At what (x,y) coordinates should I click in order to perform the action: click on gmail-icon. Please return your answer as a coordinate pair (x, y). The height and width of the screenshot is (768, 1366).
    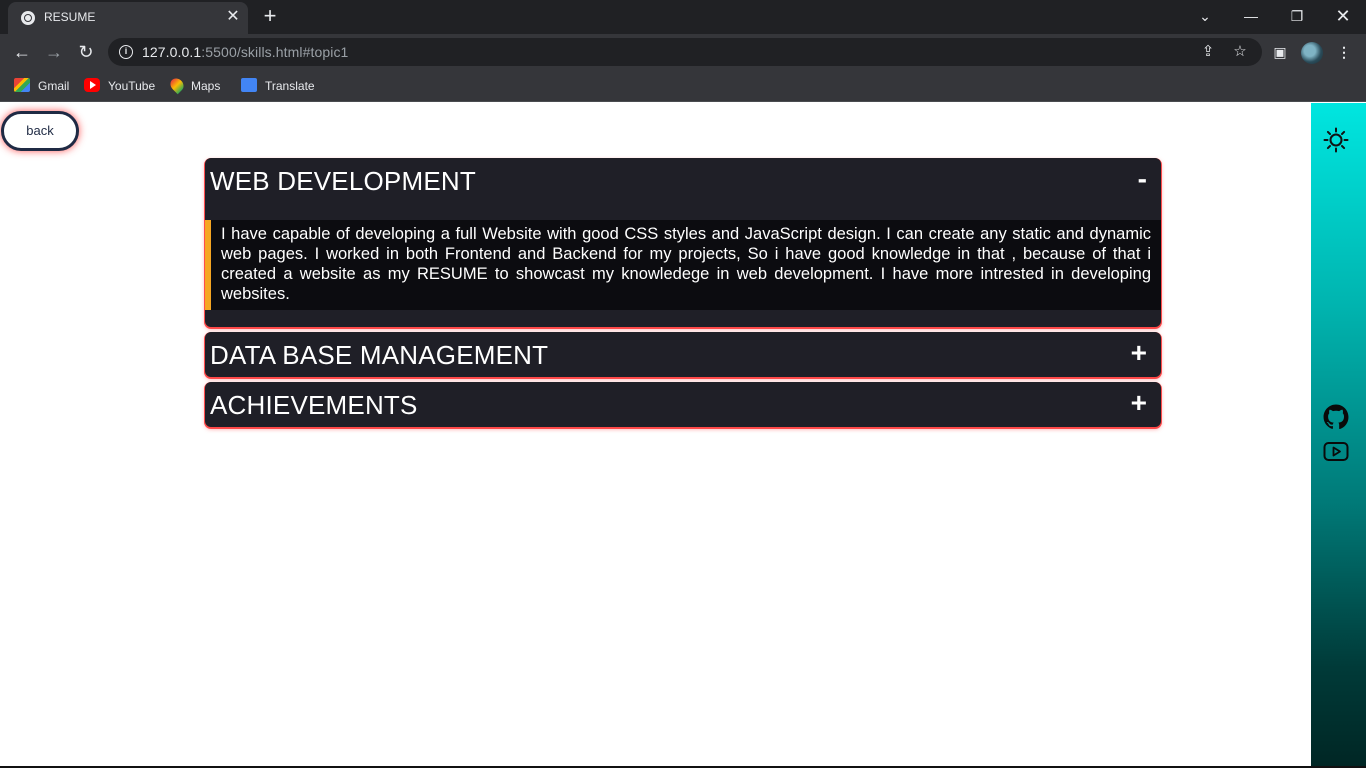
    Looking at the image, I should click on (22, 85).